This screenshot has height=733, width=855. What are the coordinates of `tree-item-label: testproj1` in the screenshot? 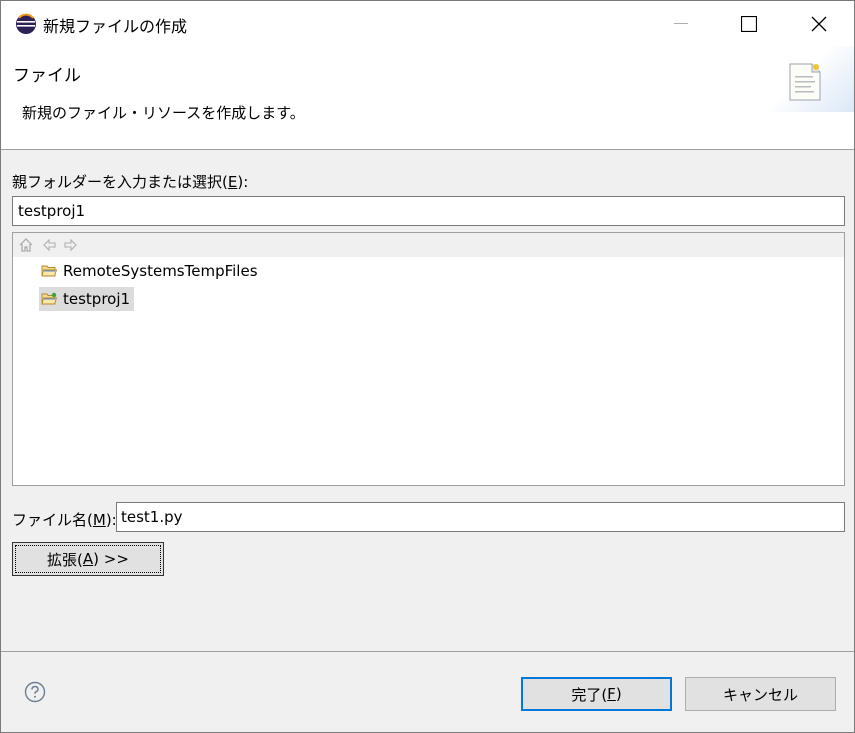 It's located at (97, 299).